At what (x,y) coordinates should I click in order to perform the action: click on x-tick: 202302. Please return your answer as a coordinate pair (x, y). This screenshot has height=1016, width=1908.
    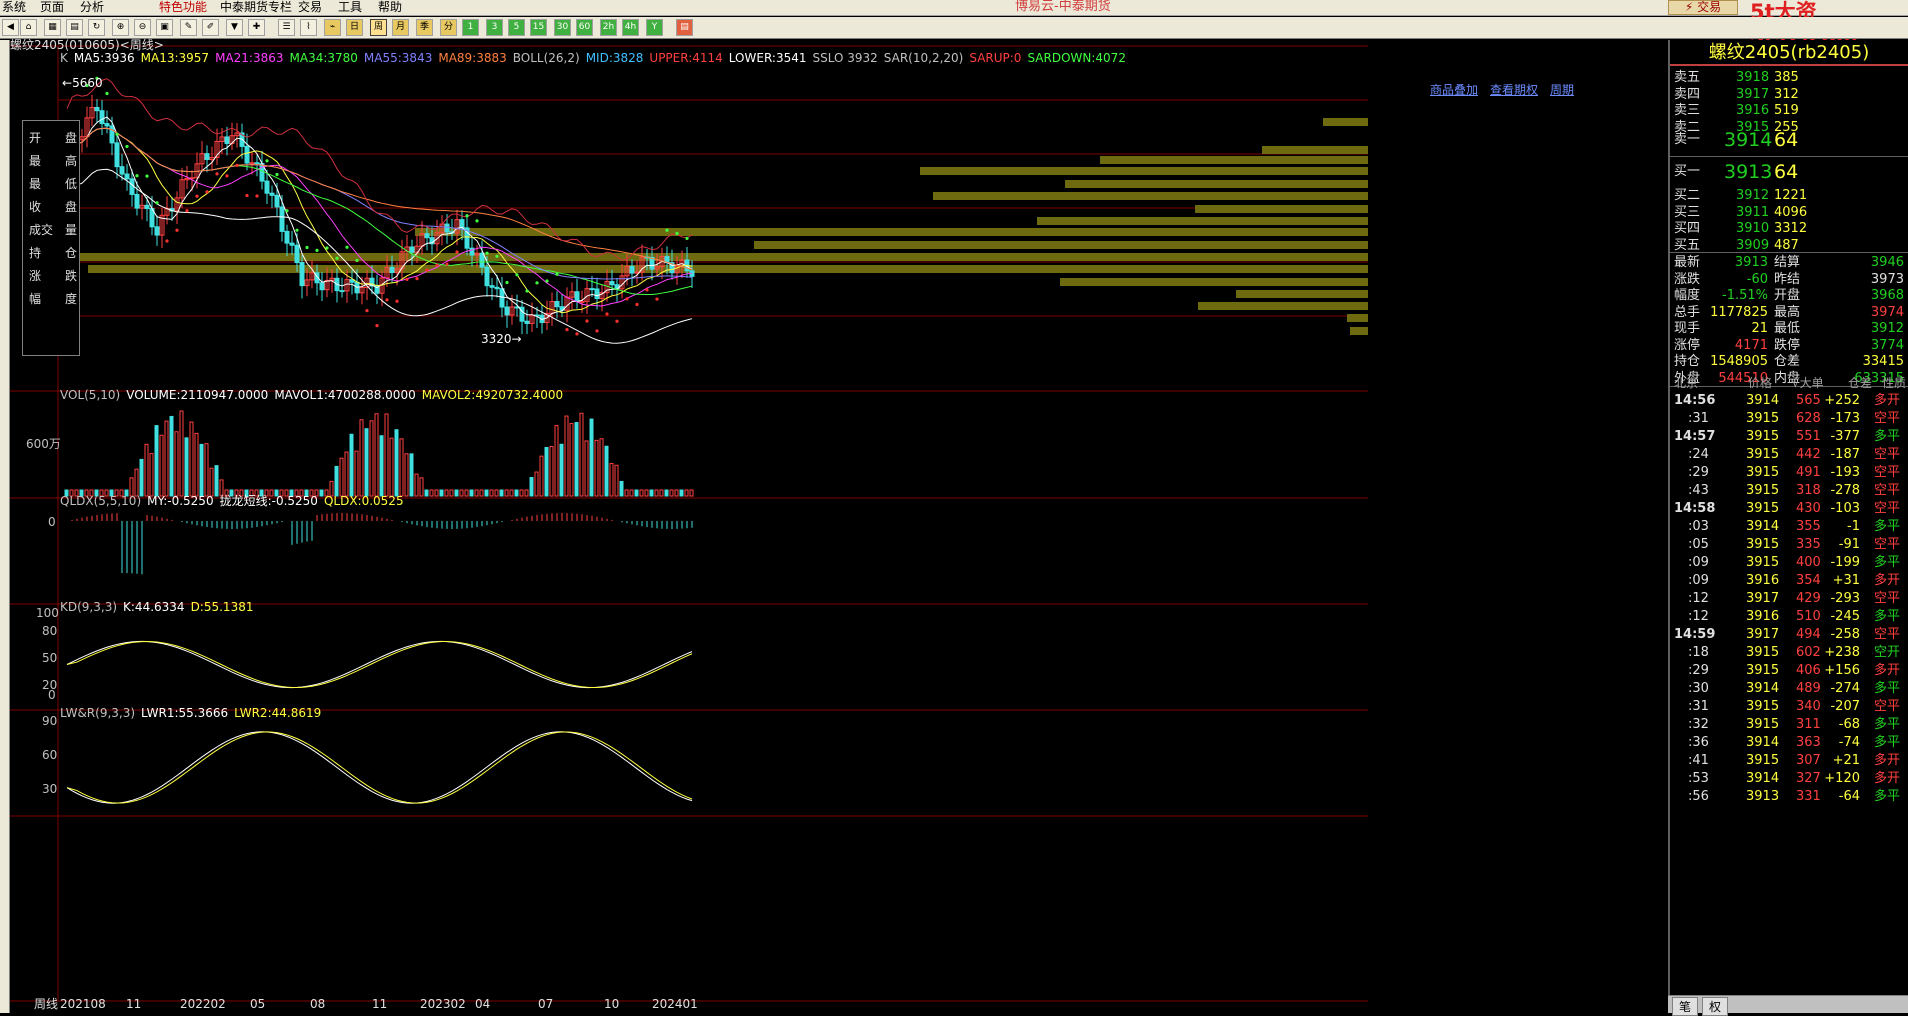
    Looking at the image, I should click on (443, 1004).